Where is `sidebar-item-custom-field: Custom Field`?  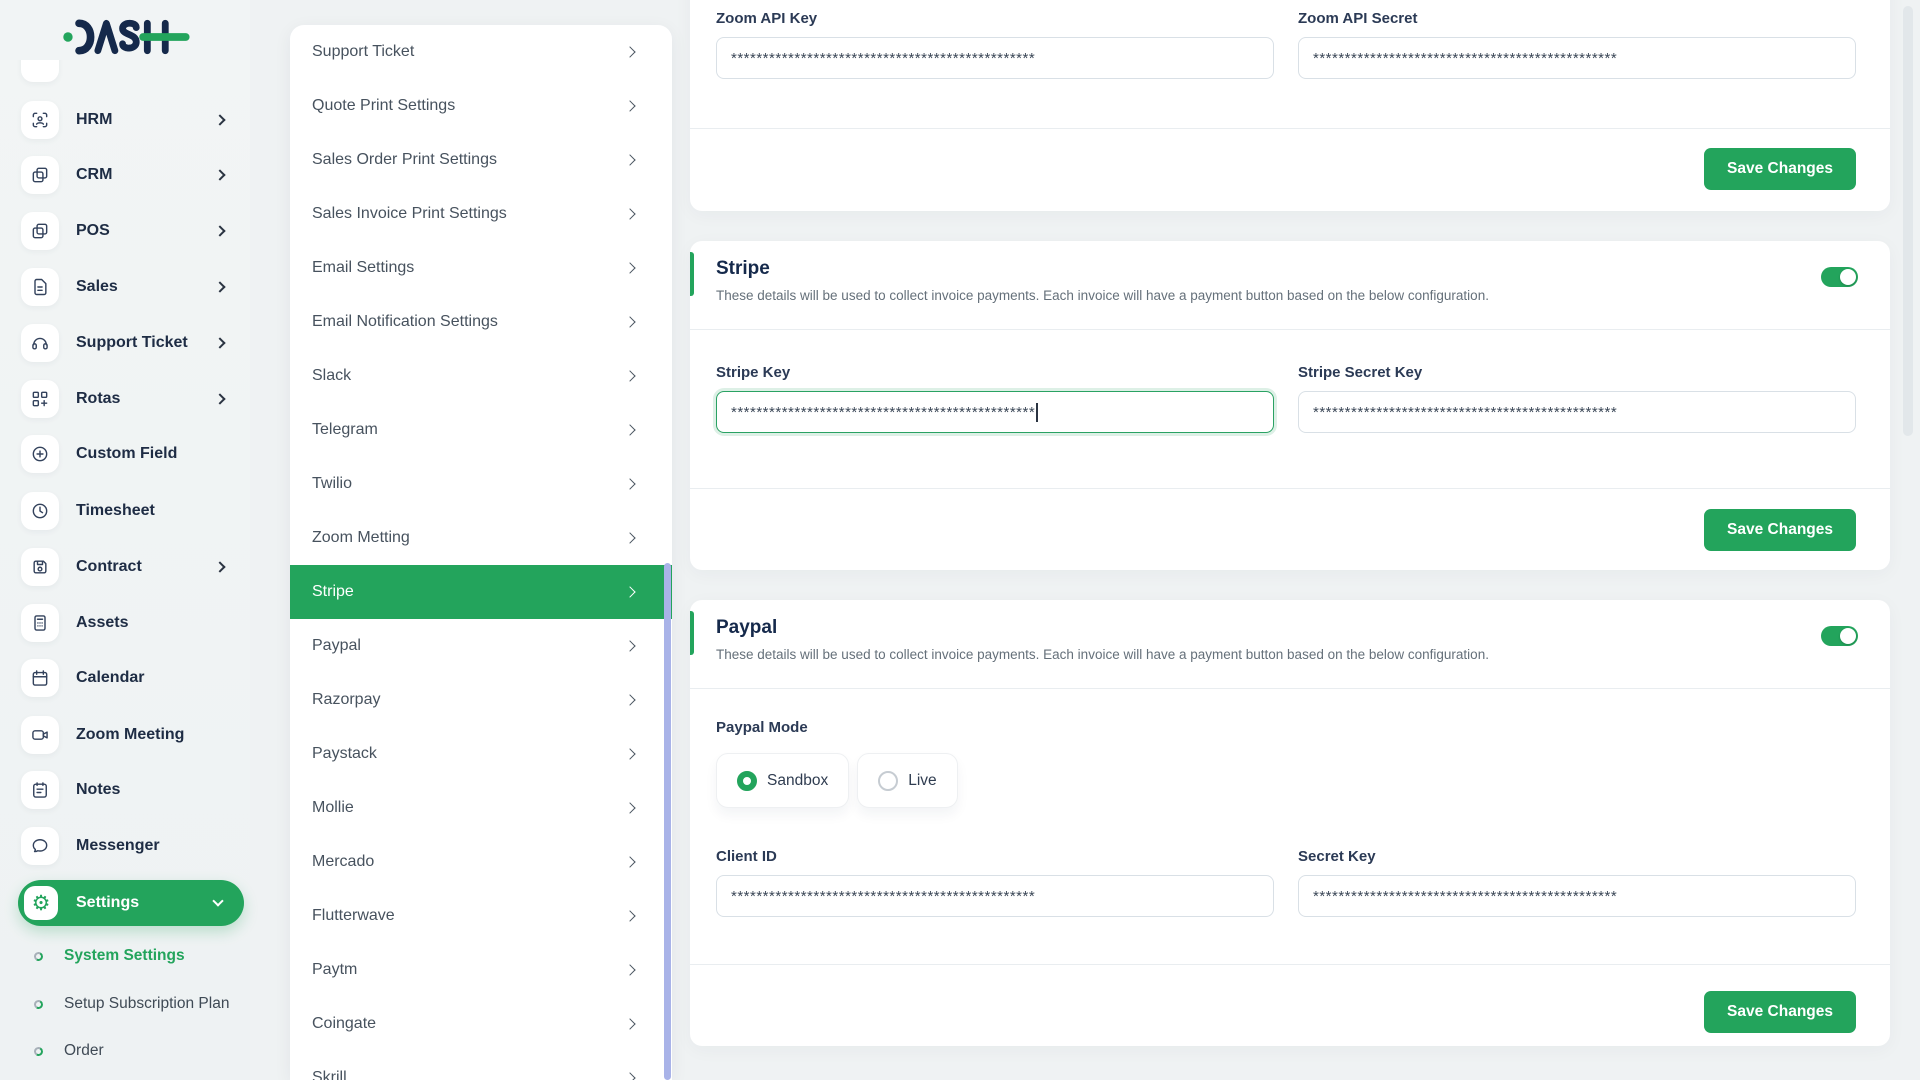
sidebar-item-custom-field: Custom Field is located at coordinates (125, 454).